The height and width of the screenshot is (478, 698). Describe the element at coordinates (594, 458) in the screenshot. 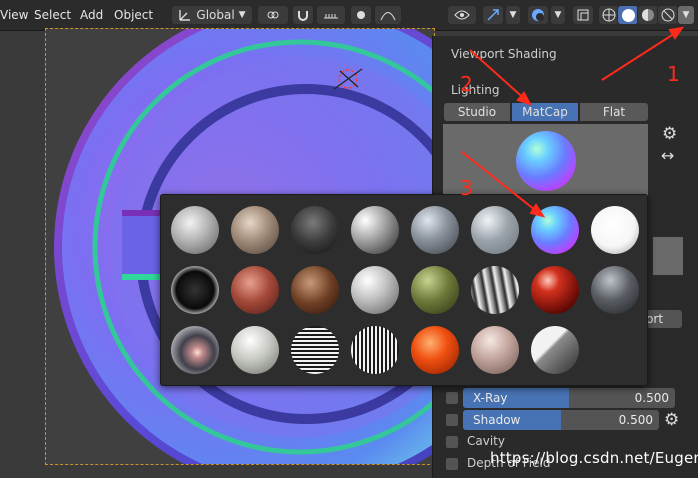

I see `watermark: https://blog.csdn.net/Eugen009` at that location.